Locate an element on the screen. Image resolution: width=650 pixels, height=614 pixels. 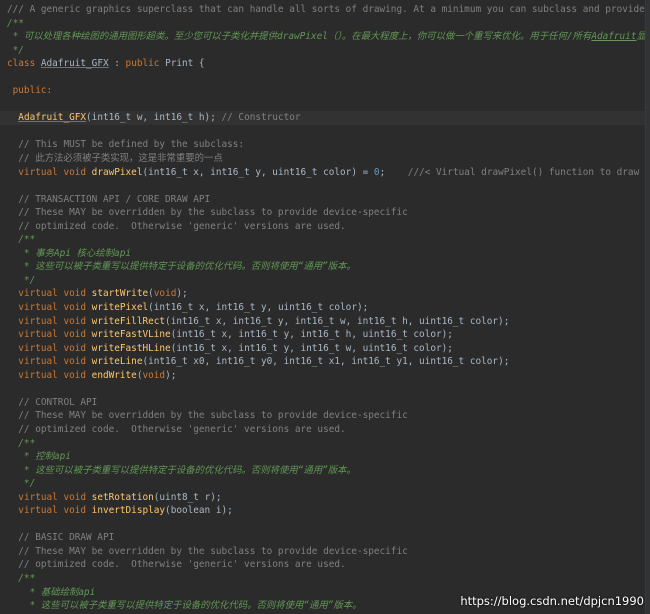
code-token: * 这些可以被子类重写以提供特定于设备的优化代码。否则将使用“通用”版本。 is located at coordinates (181, 470).